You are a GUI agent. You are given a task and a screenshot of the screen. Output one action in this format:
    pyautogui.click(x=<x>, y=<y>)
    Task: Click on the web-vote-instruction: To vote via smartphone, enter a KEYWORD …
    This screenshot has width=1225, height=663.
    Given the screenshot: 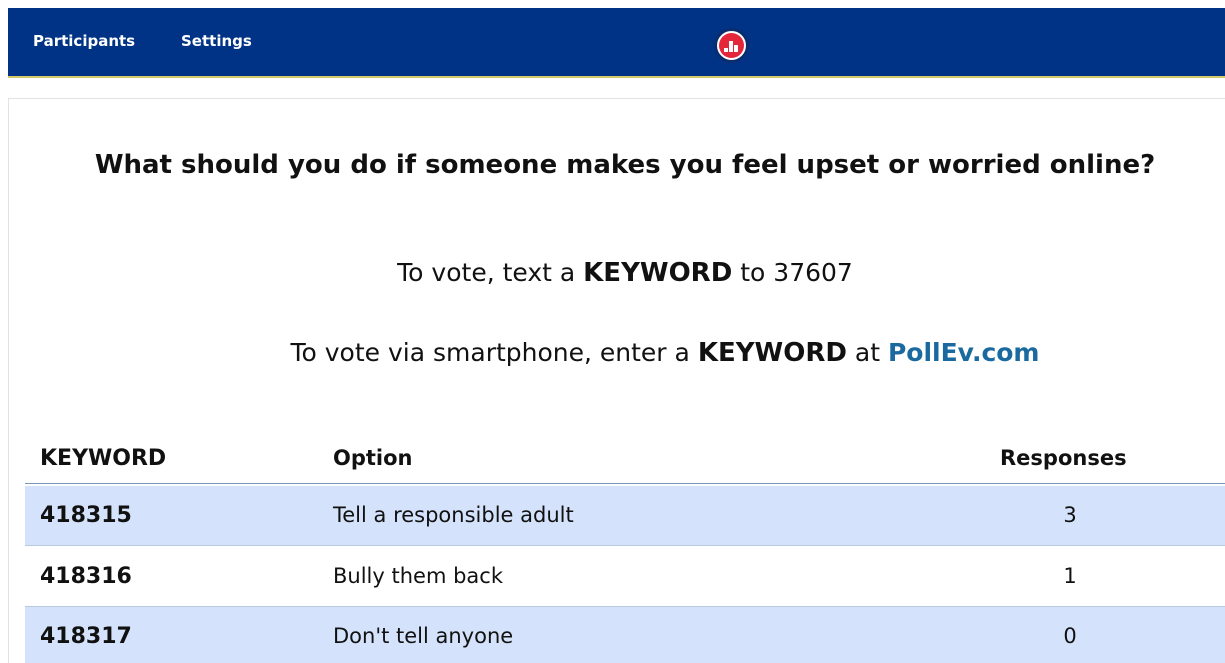 What is the action you would take?
    pyautogui.click(x=652, y=353)
    